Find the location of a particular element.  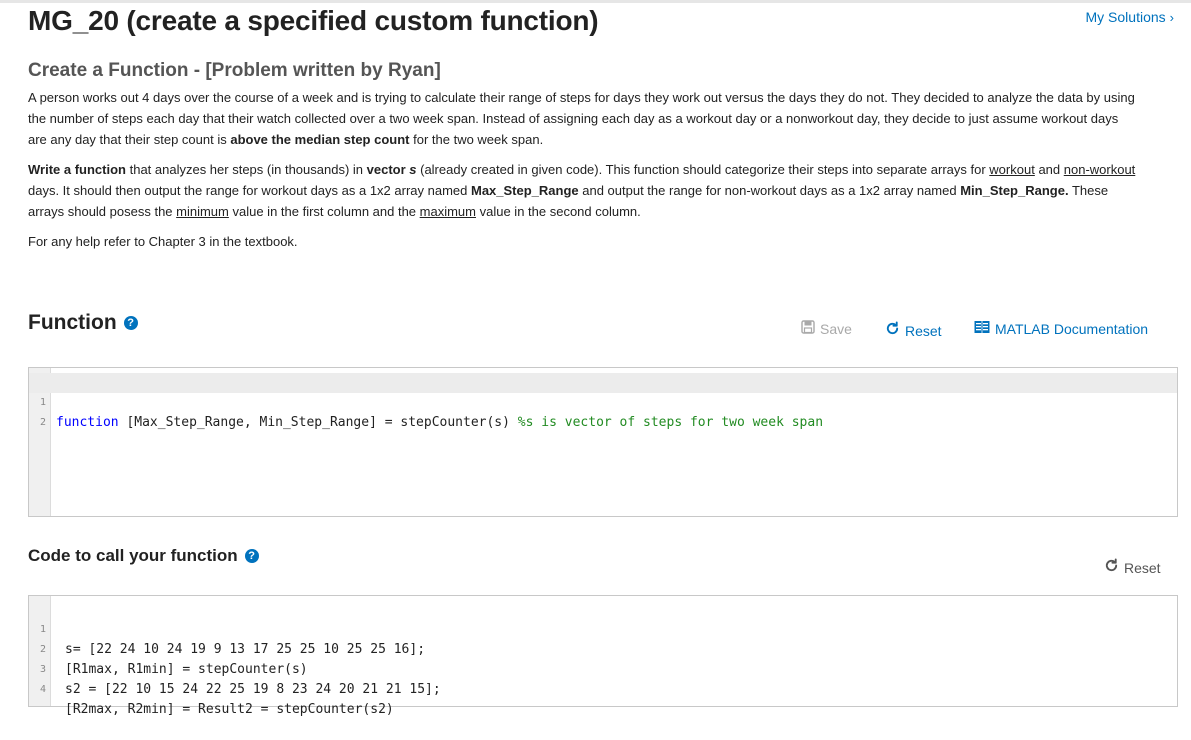

desc-text: value in the first column and the is located at coordinates (324, 211).